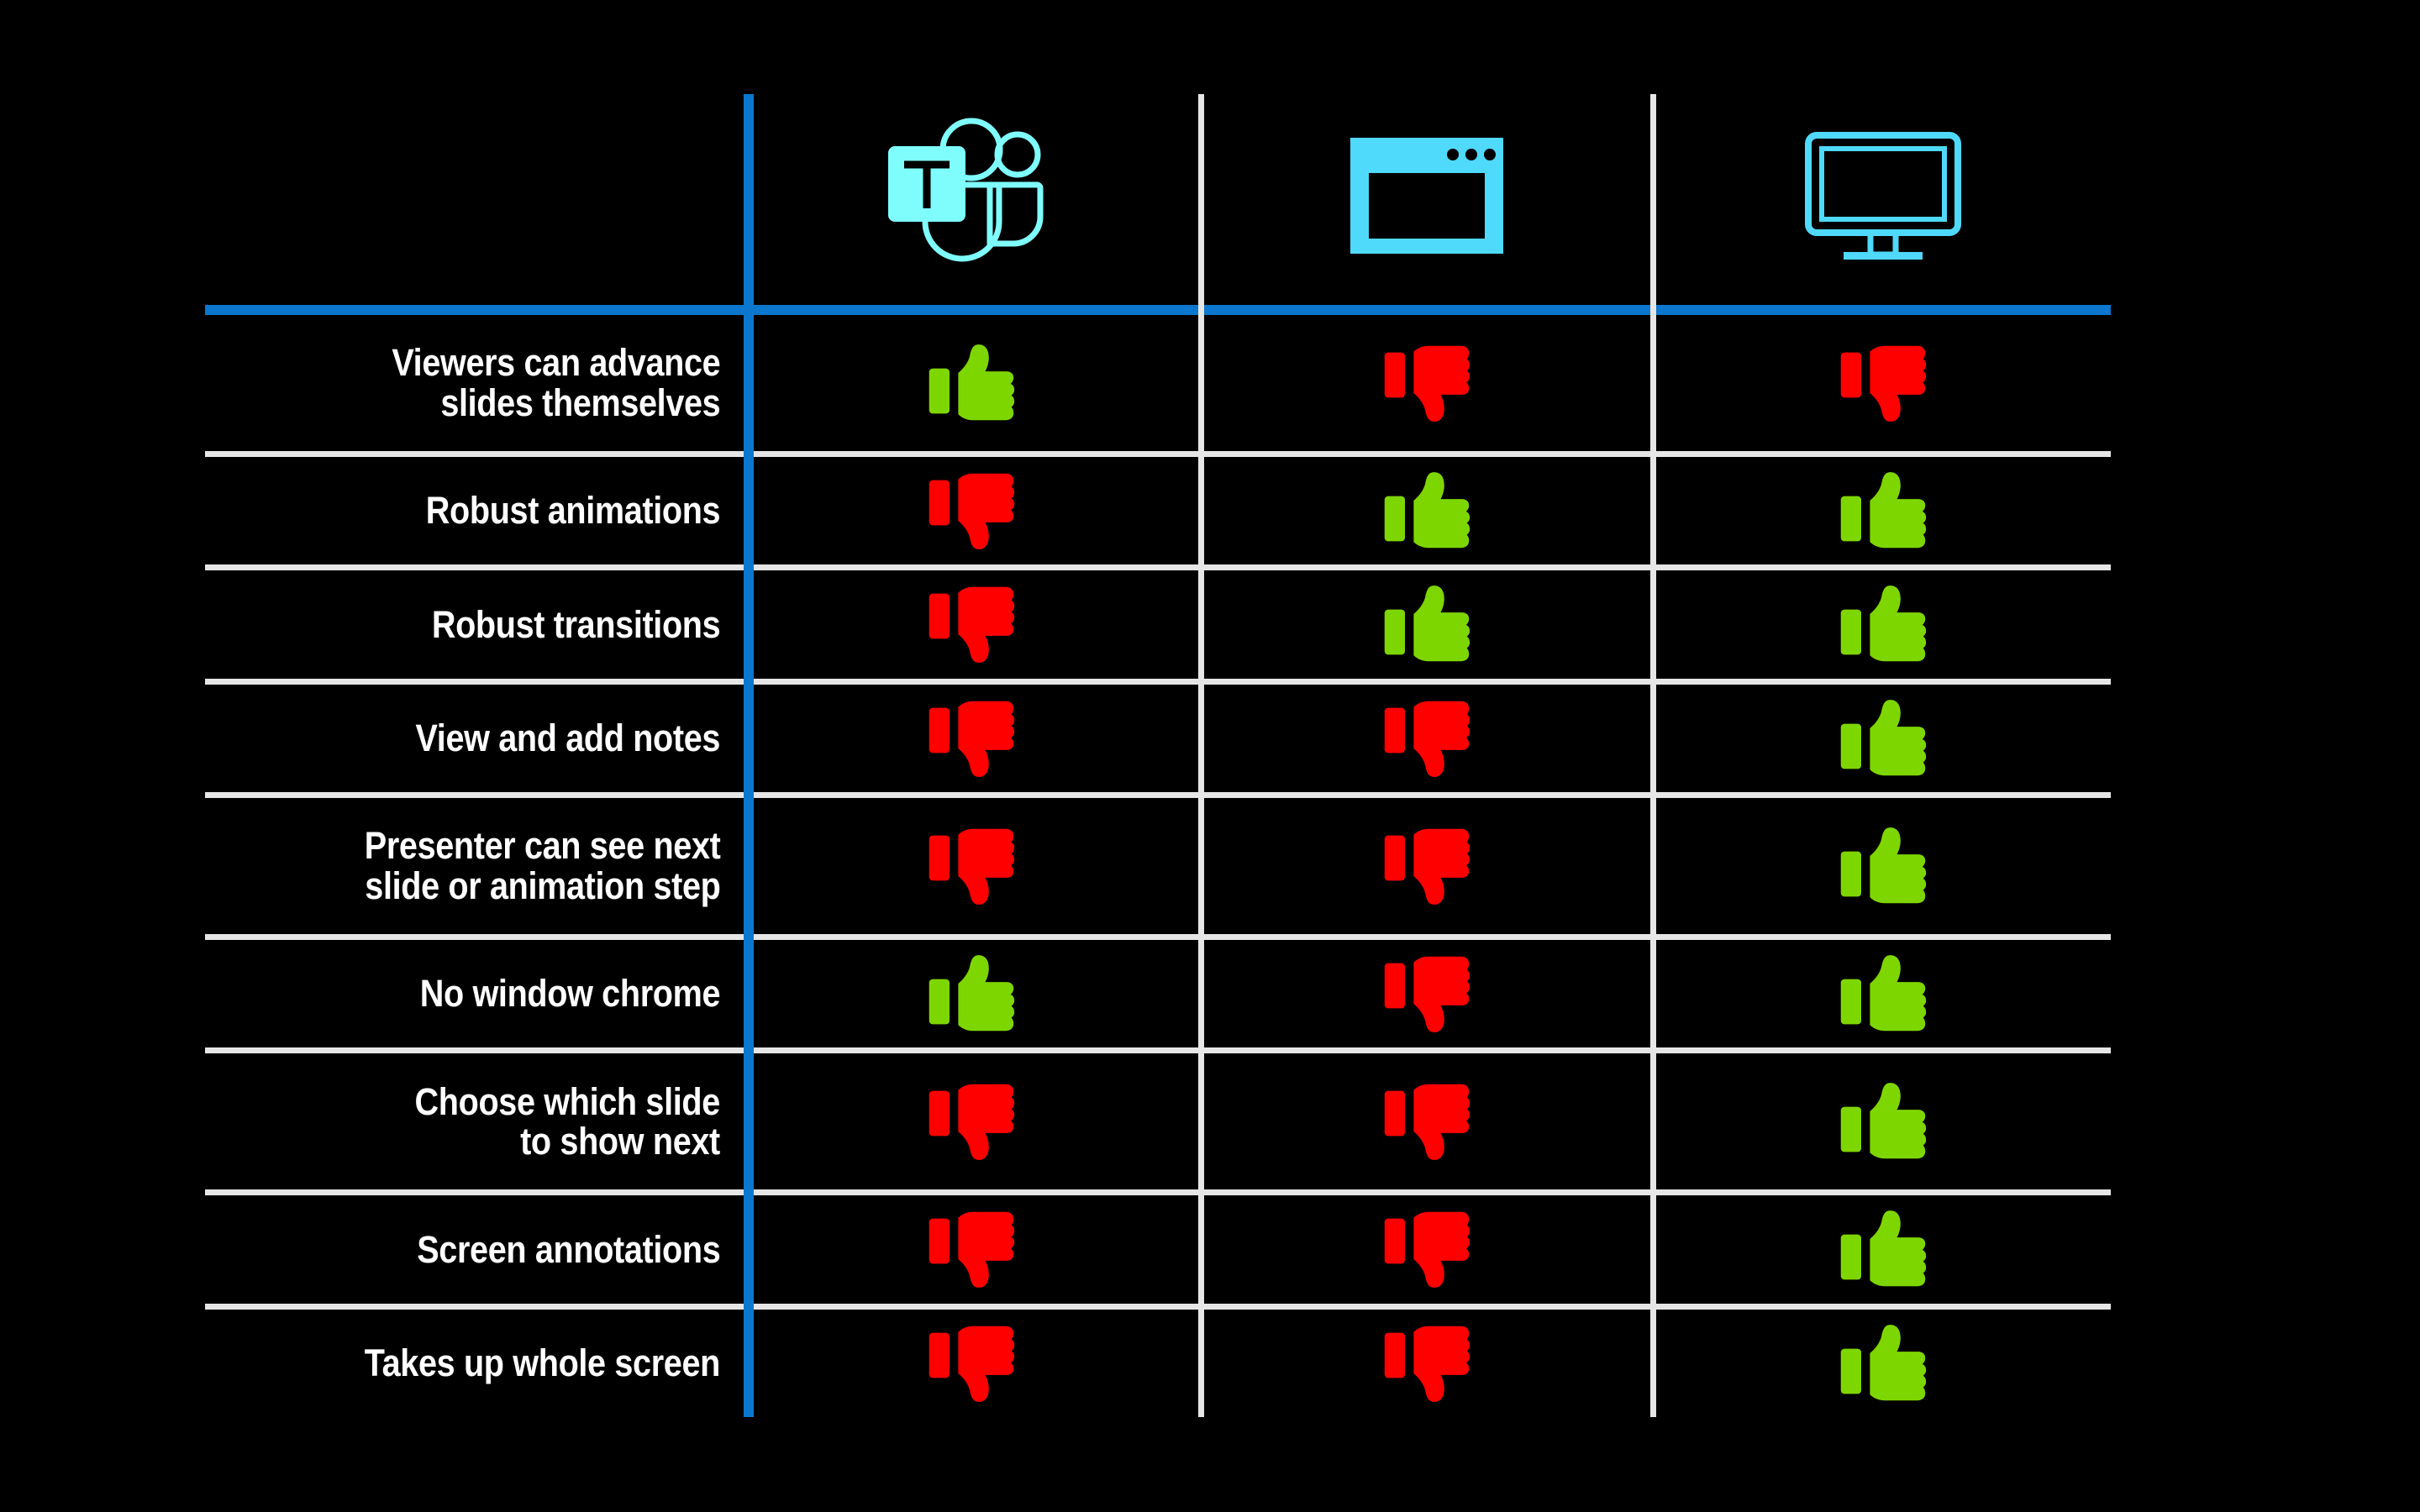  What do you see at coordinates (567, 1121) in the screenshot?
I see `row-label-text: Choose which slide to show next` at bounding box center [567, 1121].